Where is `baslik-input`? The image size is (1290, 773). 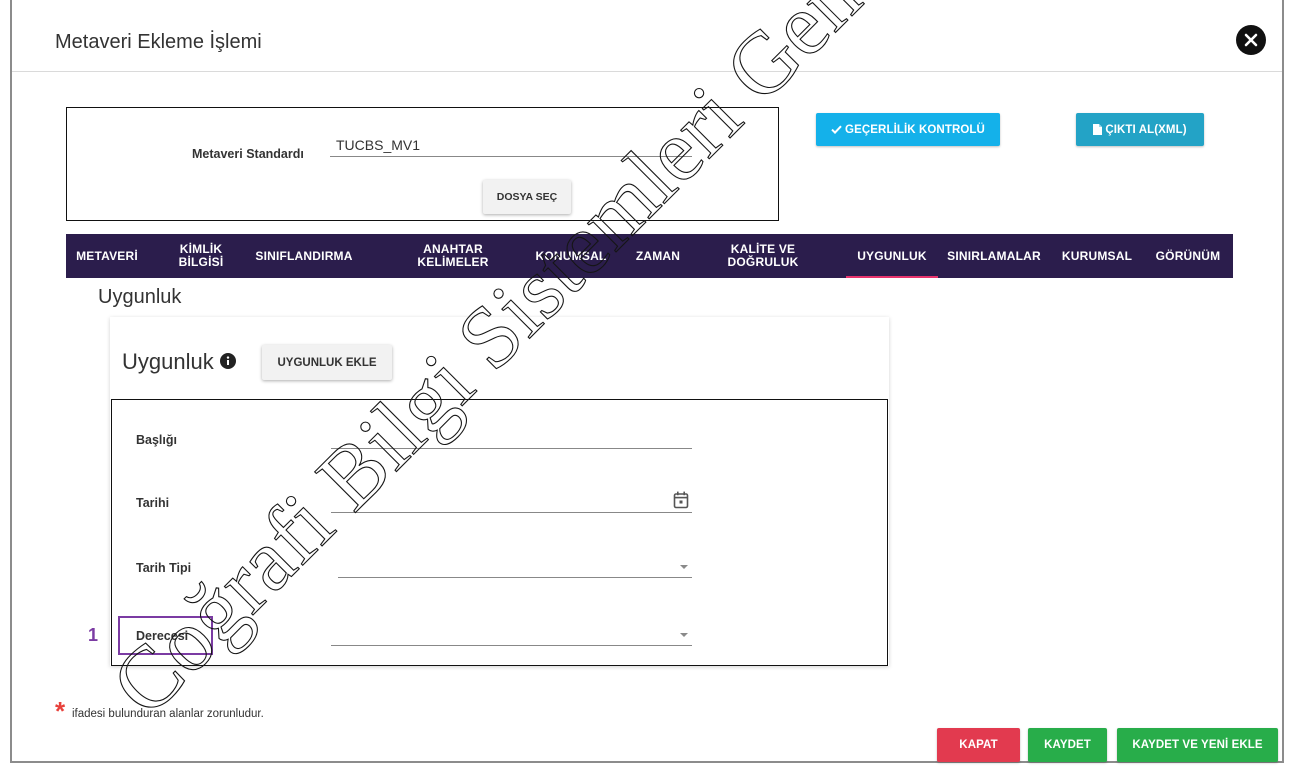 baslik-input is located at coordinates (511, 437).